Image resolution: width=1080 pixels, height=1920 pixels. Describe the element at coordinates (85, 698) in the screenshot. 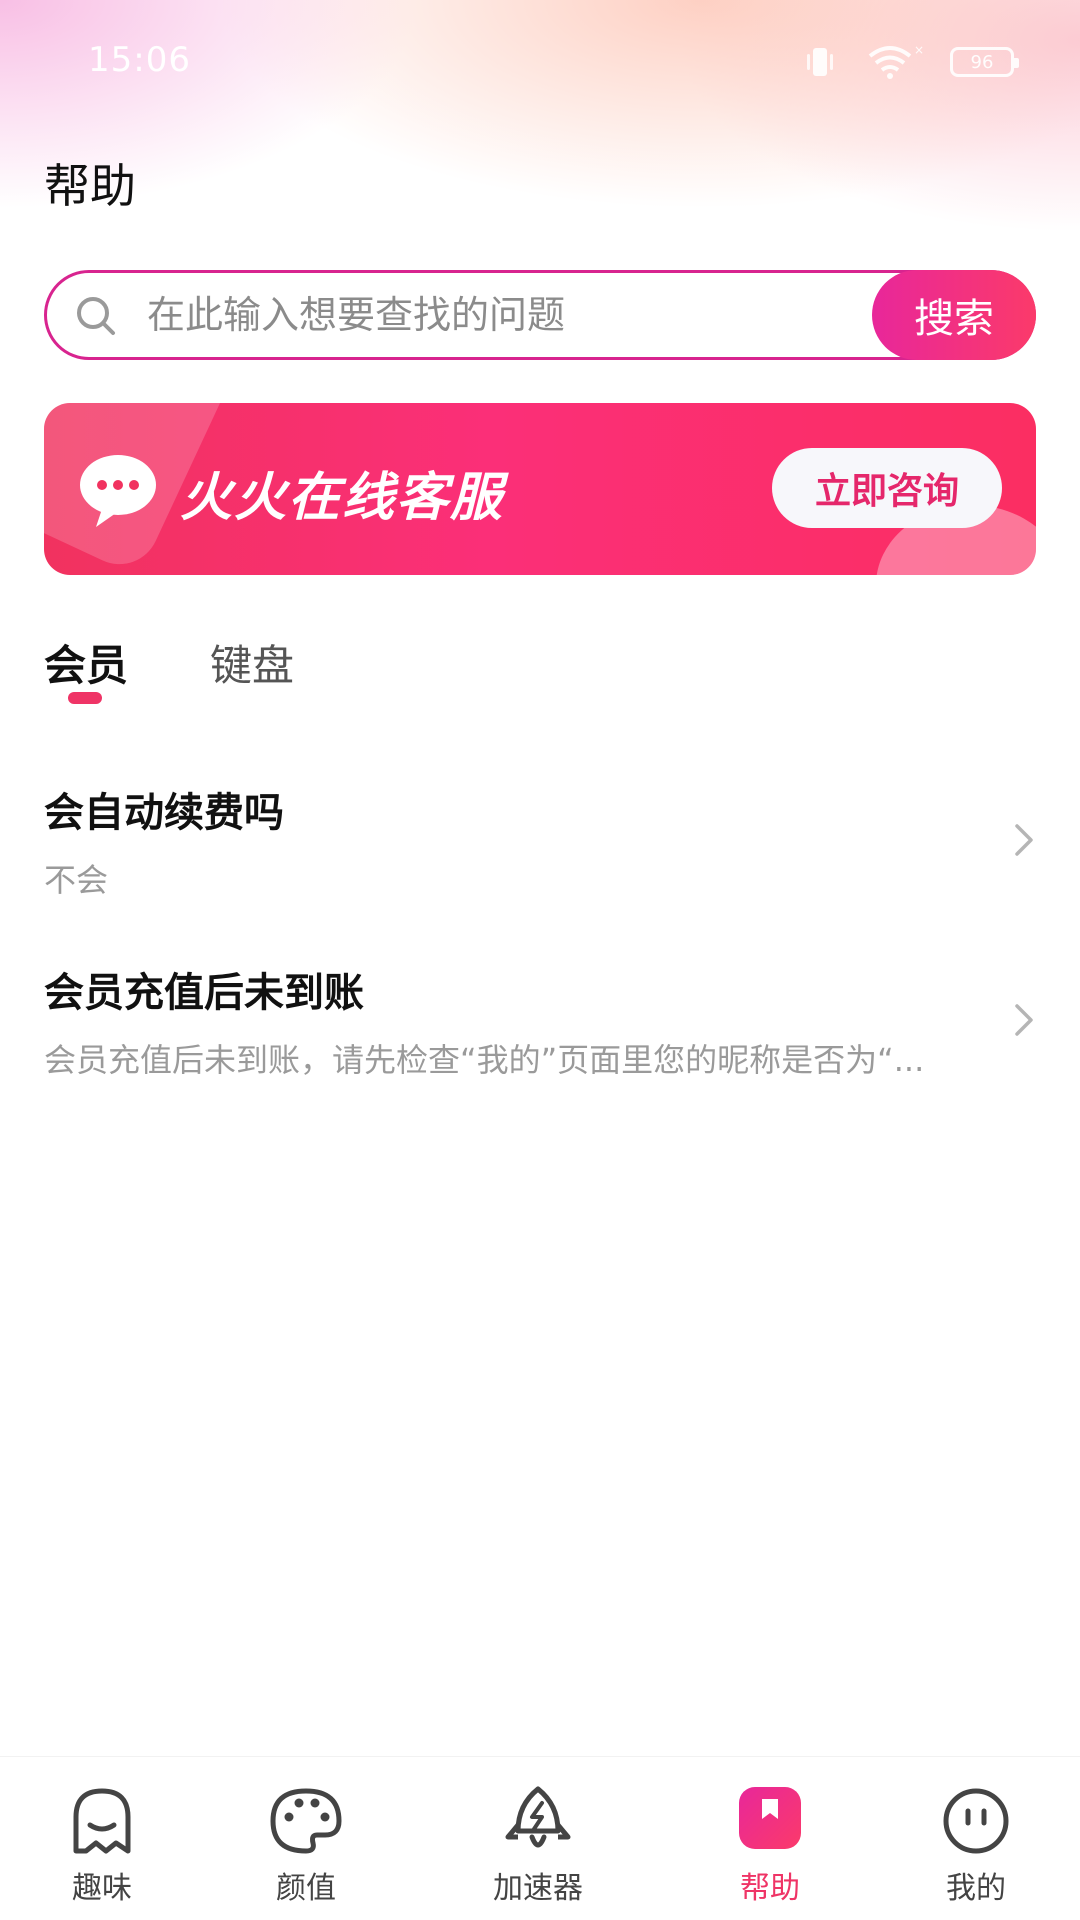

I see `tab-active-indicator` at that location.